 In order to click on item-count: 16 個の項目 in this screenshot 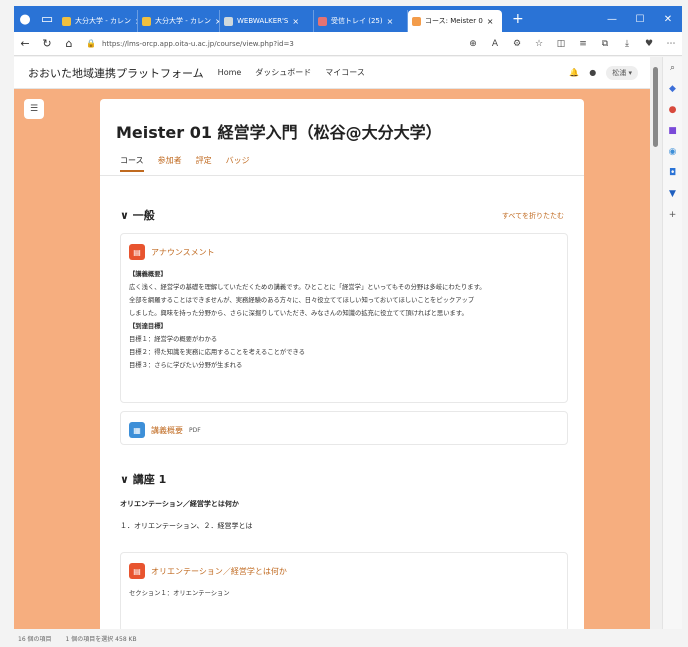, I will do `click(35, 639)`.